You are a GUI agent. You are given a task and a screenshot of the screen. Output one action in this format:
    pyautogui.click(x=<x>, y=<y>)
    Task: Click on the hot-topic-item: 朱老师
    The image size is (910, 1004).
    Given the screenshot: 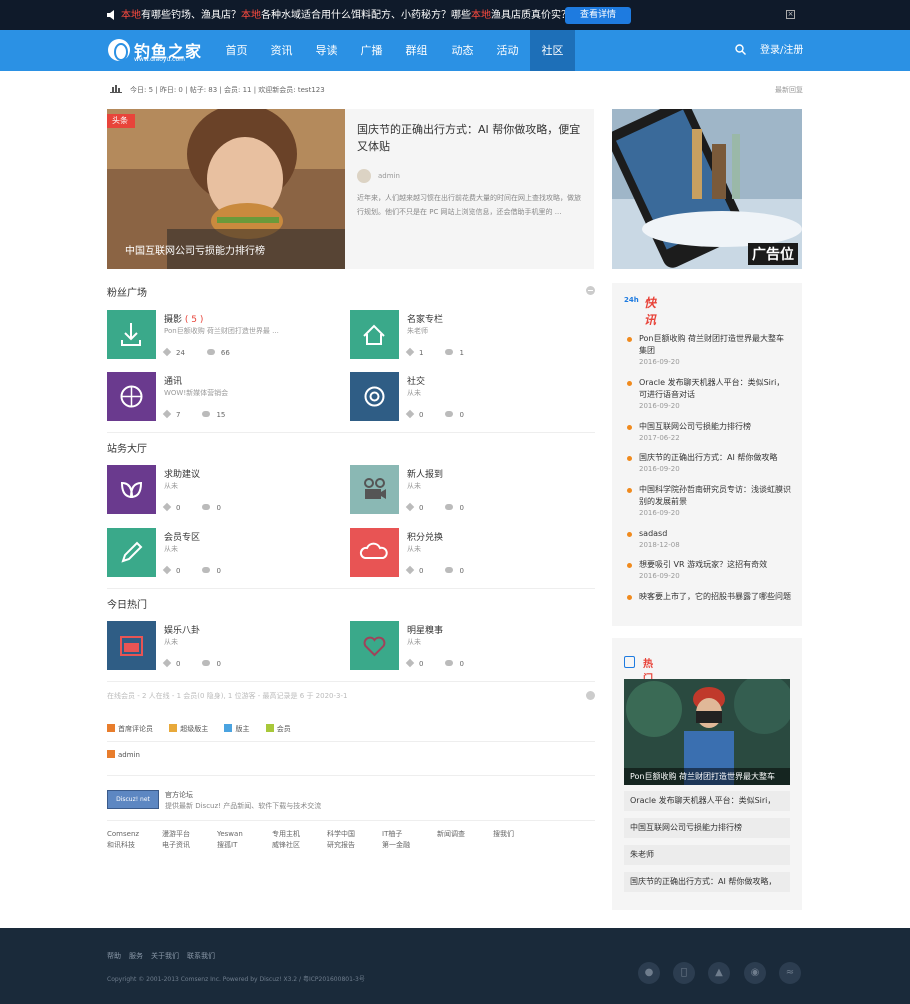 What is the action you would take?
    pyautogui.click(x=707, y=855)
    